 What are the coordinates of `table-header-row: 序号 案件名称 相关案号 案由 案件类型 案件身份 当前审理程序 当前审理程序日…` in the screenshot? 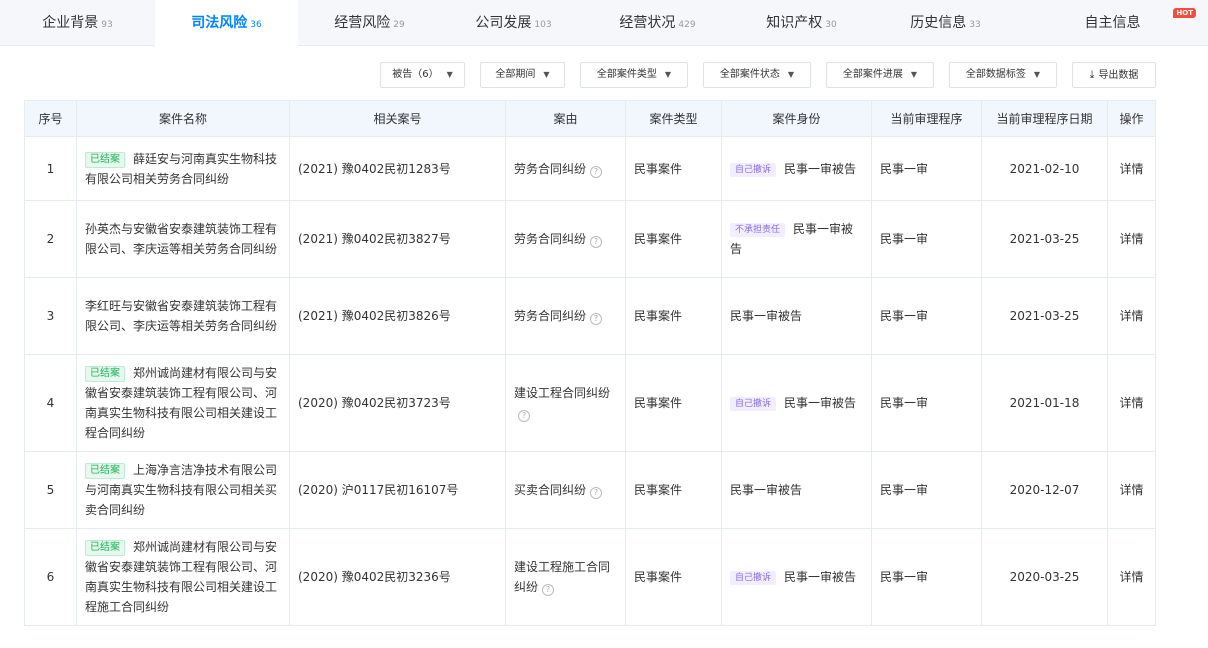 It's located at (590, 118).